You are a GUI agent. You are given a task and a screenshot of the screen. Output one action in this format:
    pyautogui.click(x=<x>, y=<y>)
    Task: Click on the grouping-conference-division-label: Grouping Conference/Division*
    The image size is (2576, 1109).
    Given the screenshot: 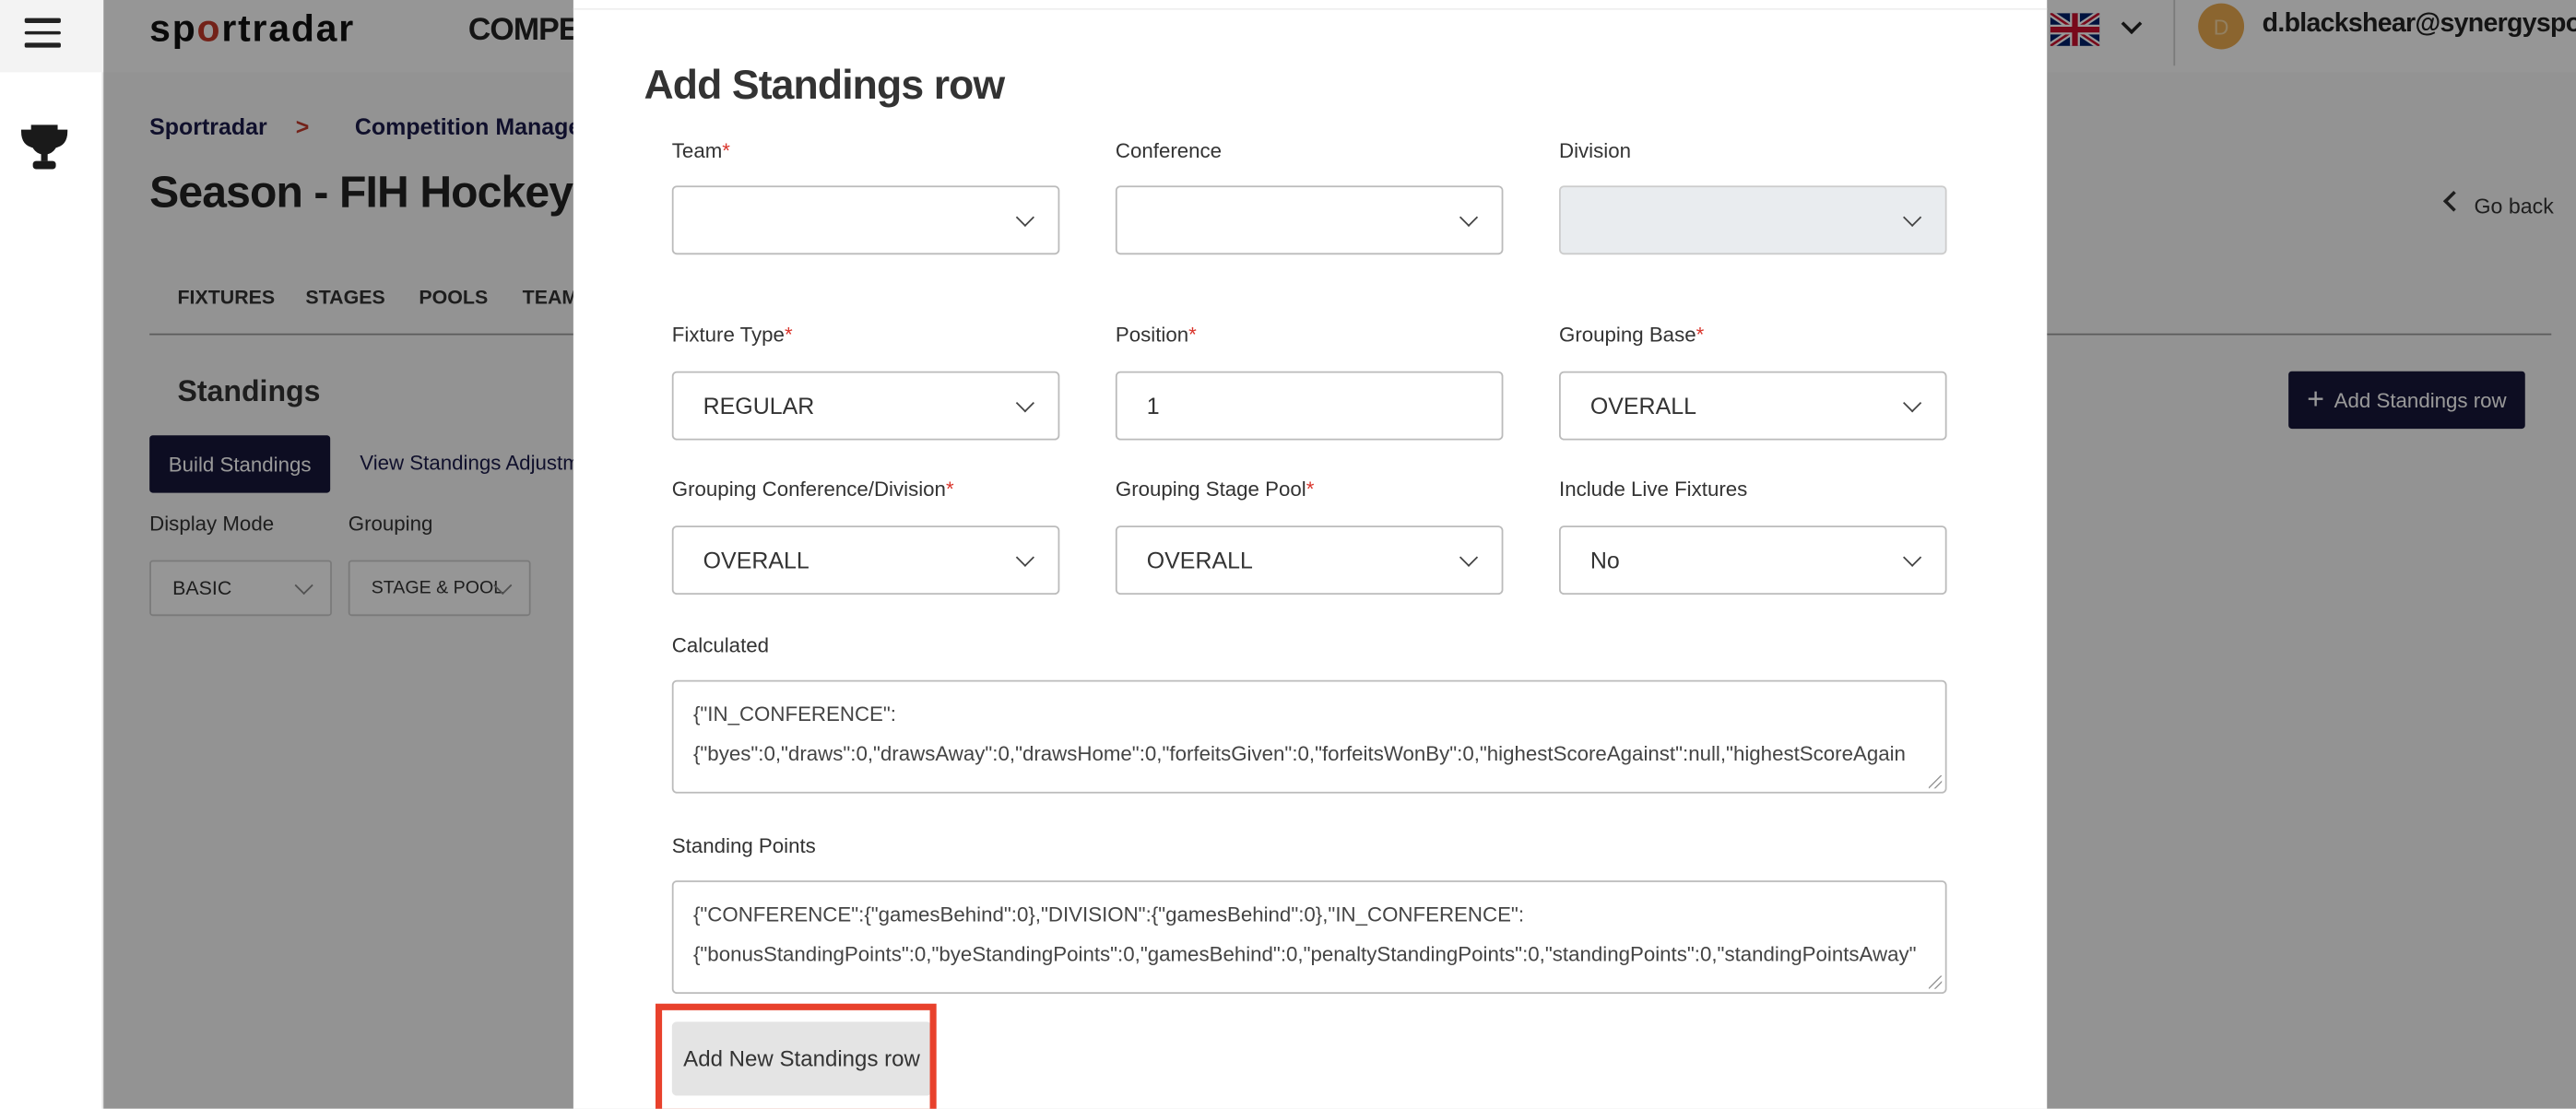 What is the action you would take?
    pyautogui.click(x=813, y=489)
    